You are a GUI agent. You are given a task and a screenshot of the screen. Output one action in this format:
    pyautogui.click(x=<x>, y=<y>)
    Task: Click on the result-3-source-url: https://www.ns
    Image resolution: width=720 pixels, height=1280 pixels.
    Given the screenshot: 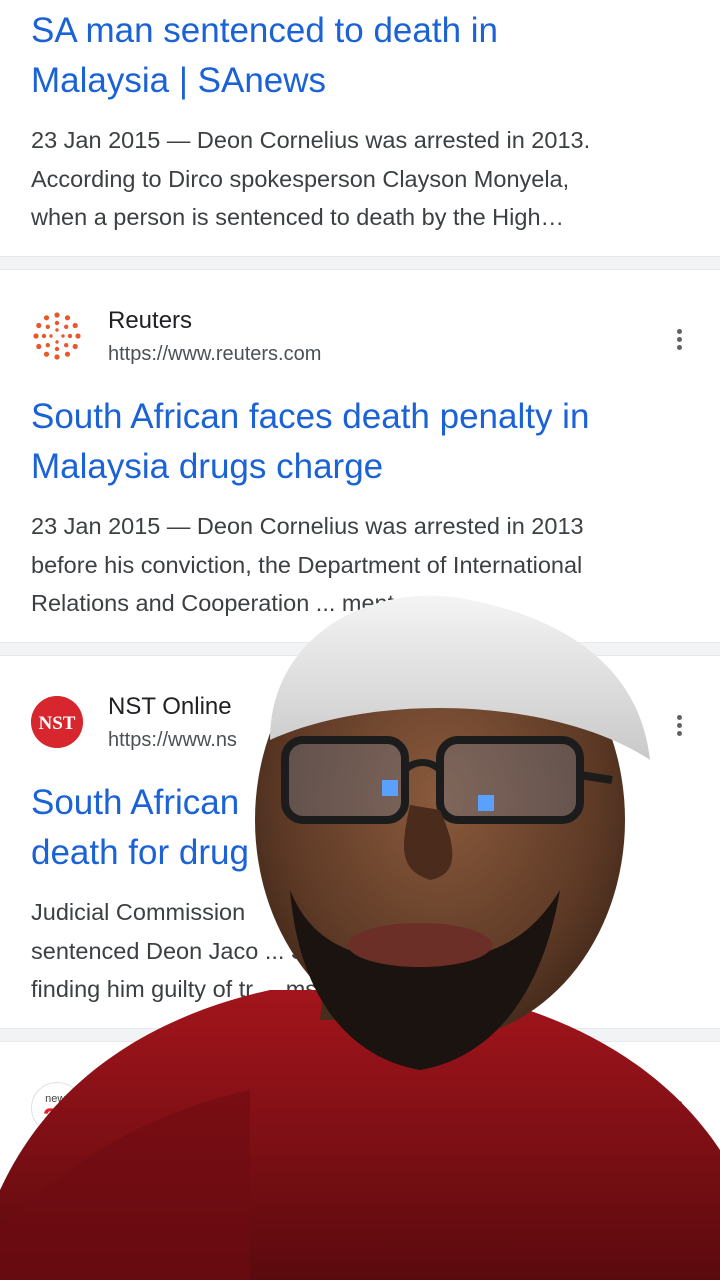 What is the action you would take?
    pyautogui.click(x=172, y=740)
    